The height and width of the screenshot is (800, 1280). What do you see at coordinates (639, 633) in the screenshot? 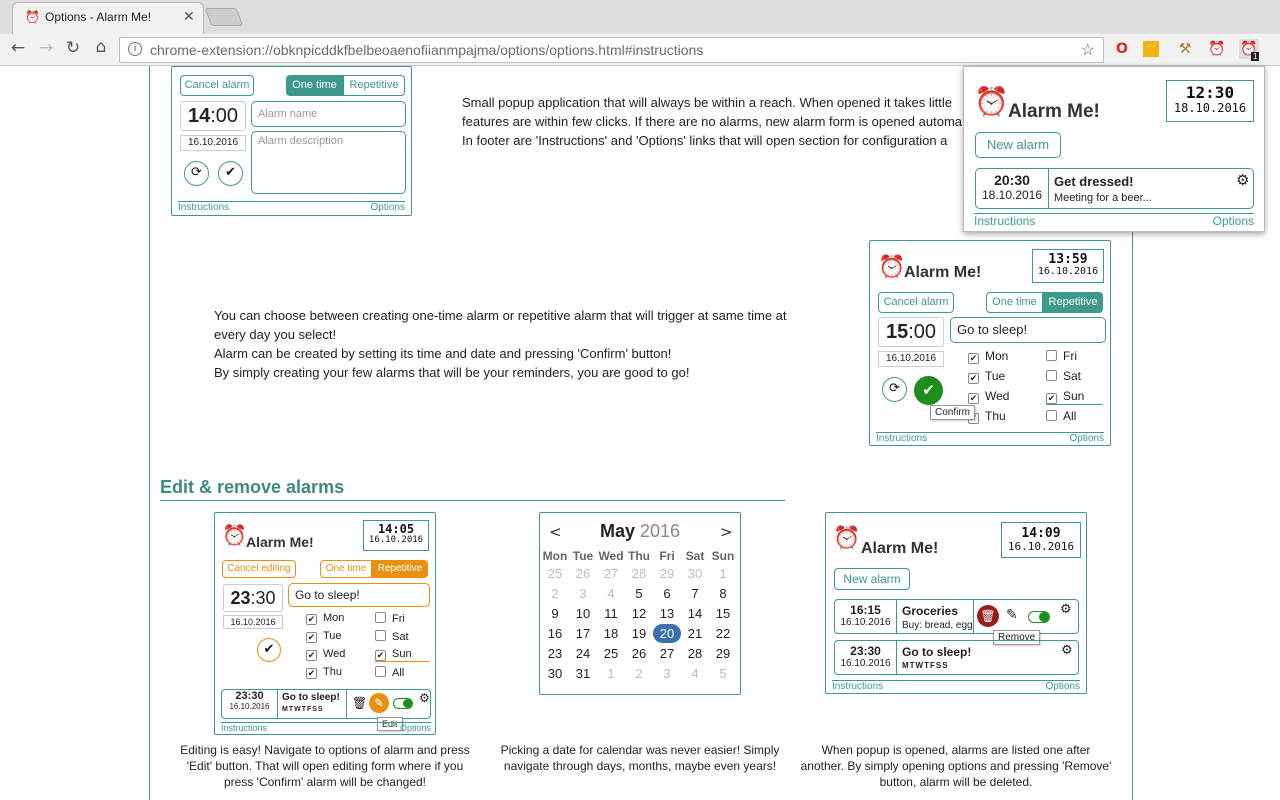
I see `day-cell: 19` at bounding box center [639, 633].